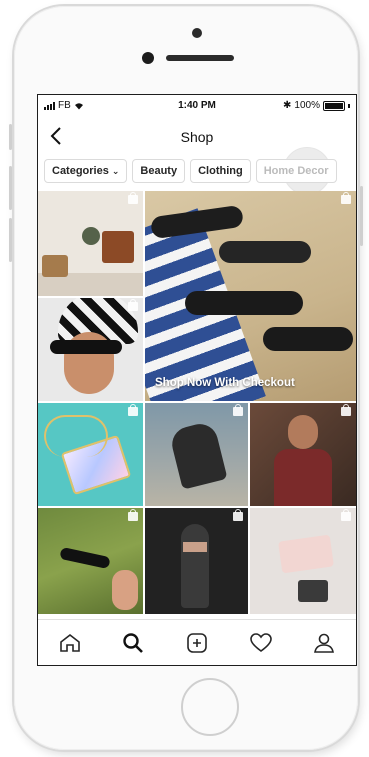 The height and width of the screenshot is (757, 369). I want to click on tab-profile, so click(323, 642).